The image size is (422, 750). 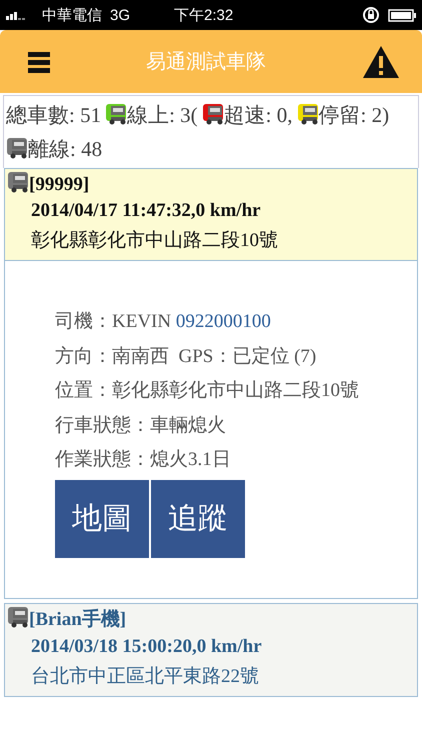 I want to click on network-type: 3G, so click(x=120, y=15).